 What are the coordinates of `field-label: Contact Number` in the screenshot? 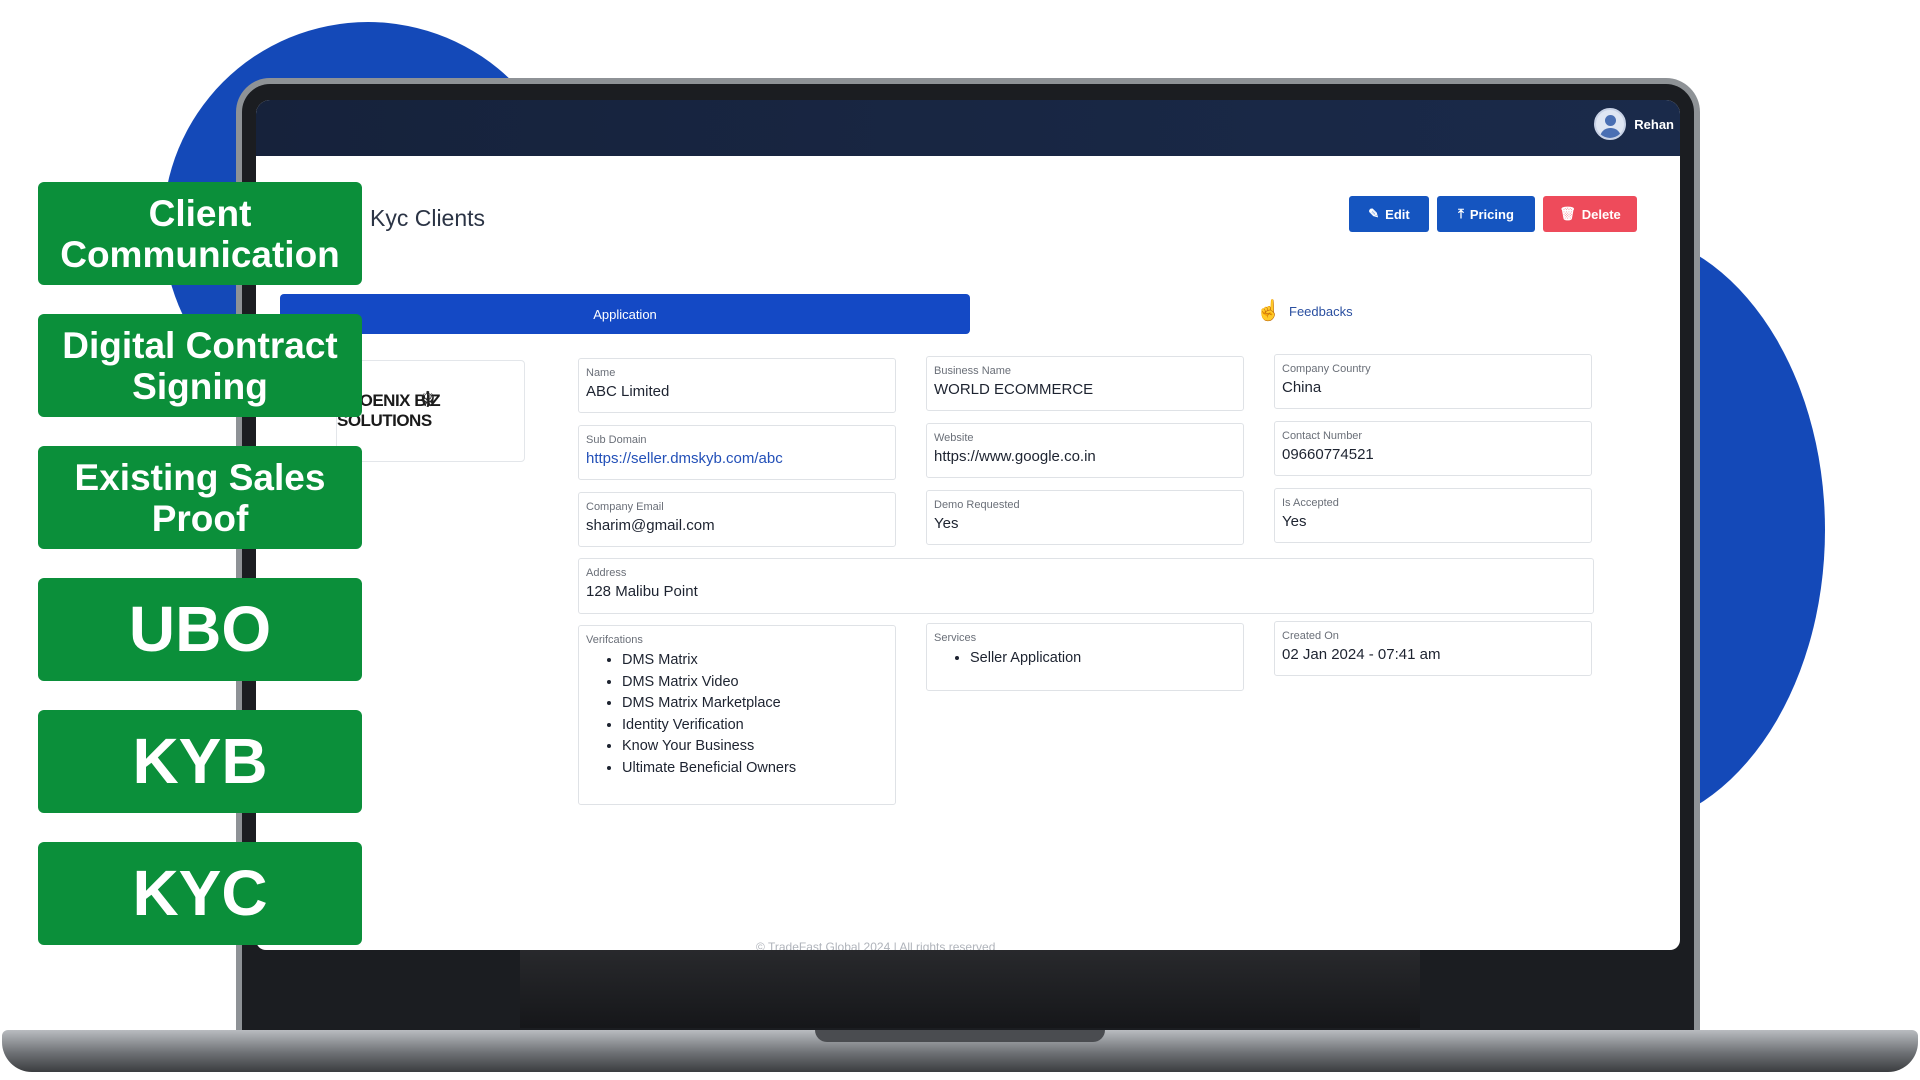 It's located at (1322, 436).